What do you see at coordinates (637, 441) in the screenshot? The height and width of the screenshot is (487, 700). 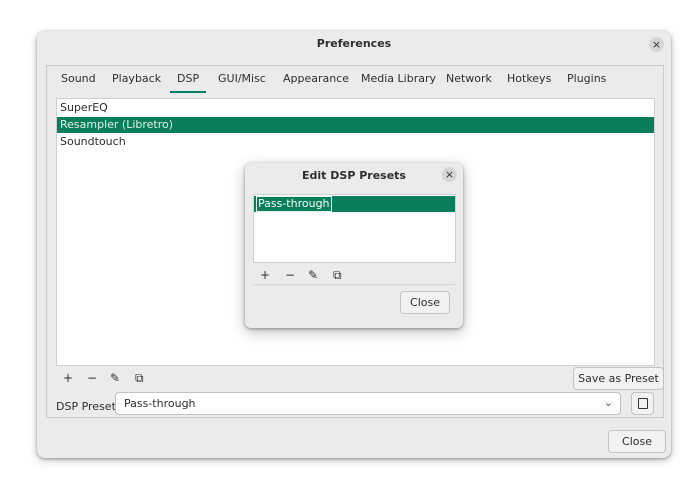 I see `close-button: Close` at bounding box center [637, 441].